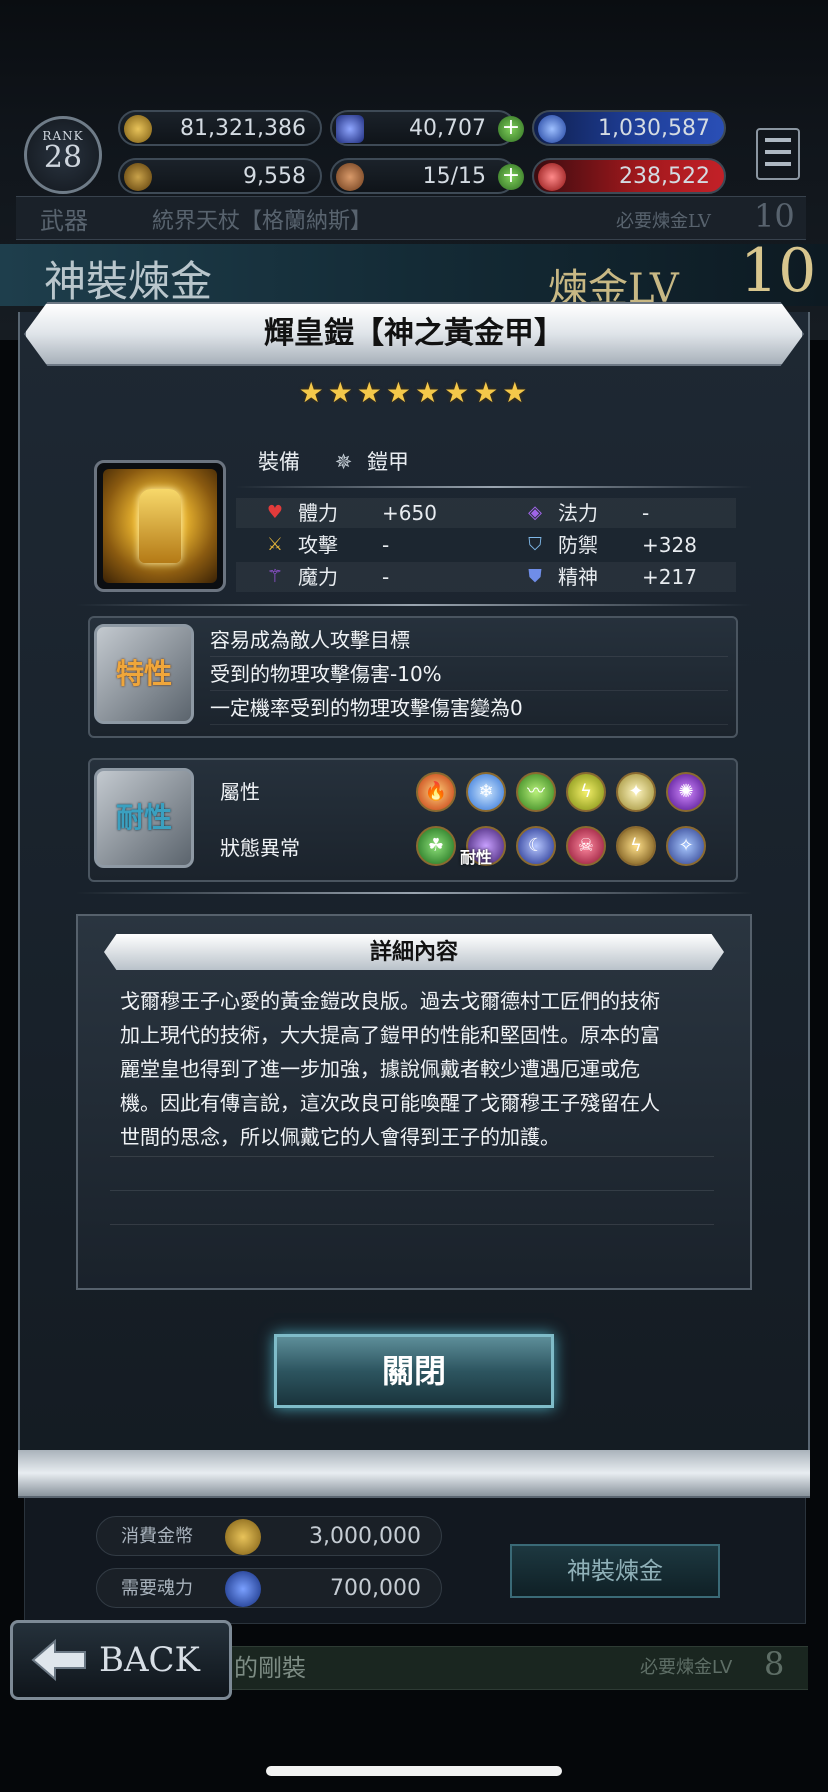  What do you see at coordinates (511, 129) in the screenshot?
I see `add-crystal-button: +` at bounding box center [511, 129].